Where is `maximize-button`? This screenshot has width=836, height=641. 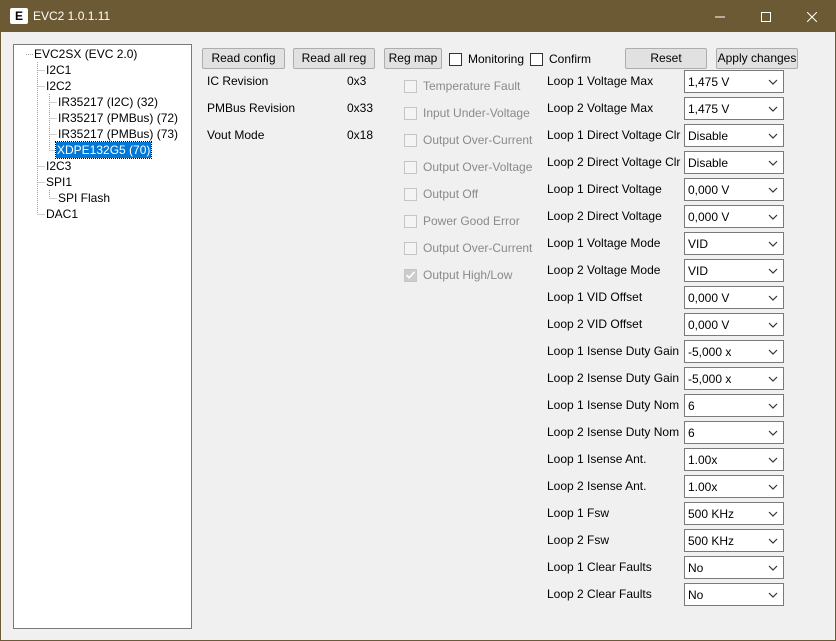 maximize-button is located at coordinates (766, 16).